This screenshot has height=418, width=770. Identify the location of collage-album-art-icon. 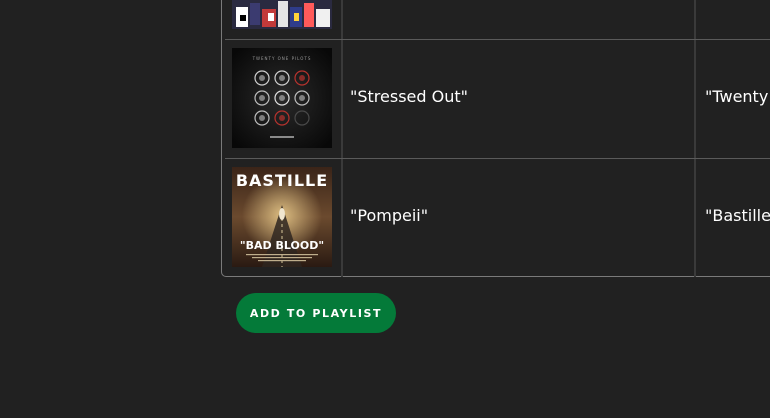
(282, 14).